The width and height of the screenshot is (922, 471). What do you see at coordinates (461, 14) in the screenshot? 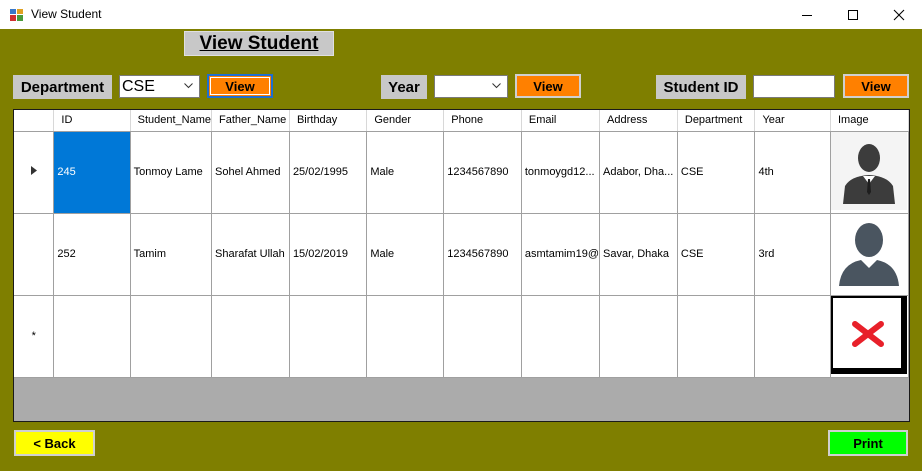
I see `title-bar: View Student` at bounding box center [461, 14].